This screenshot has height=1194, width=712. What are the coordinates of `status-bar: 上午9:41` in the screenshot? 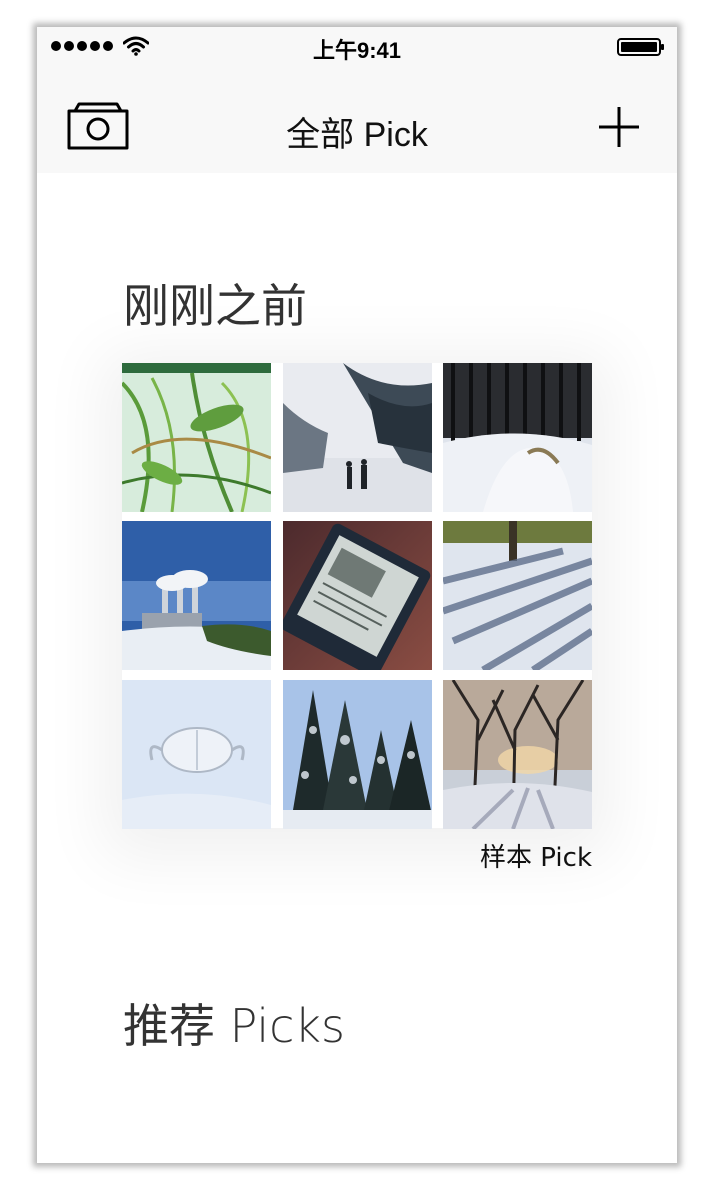 It's located at (357, 47).